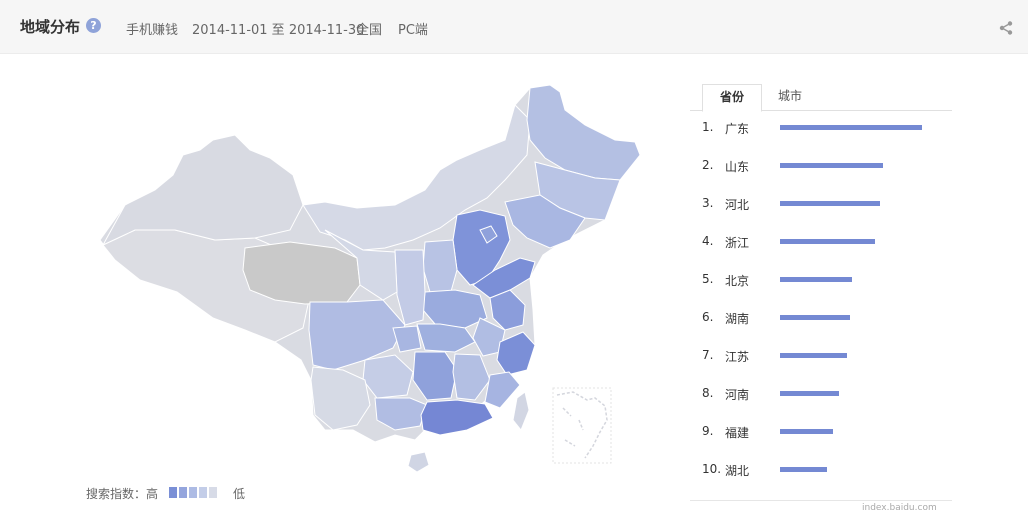 The width and height of the screenshot is (1028, 523). I want to click on divider, so click(821, 500).